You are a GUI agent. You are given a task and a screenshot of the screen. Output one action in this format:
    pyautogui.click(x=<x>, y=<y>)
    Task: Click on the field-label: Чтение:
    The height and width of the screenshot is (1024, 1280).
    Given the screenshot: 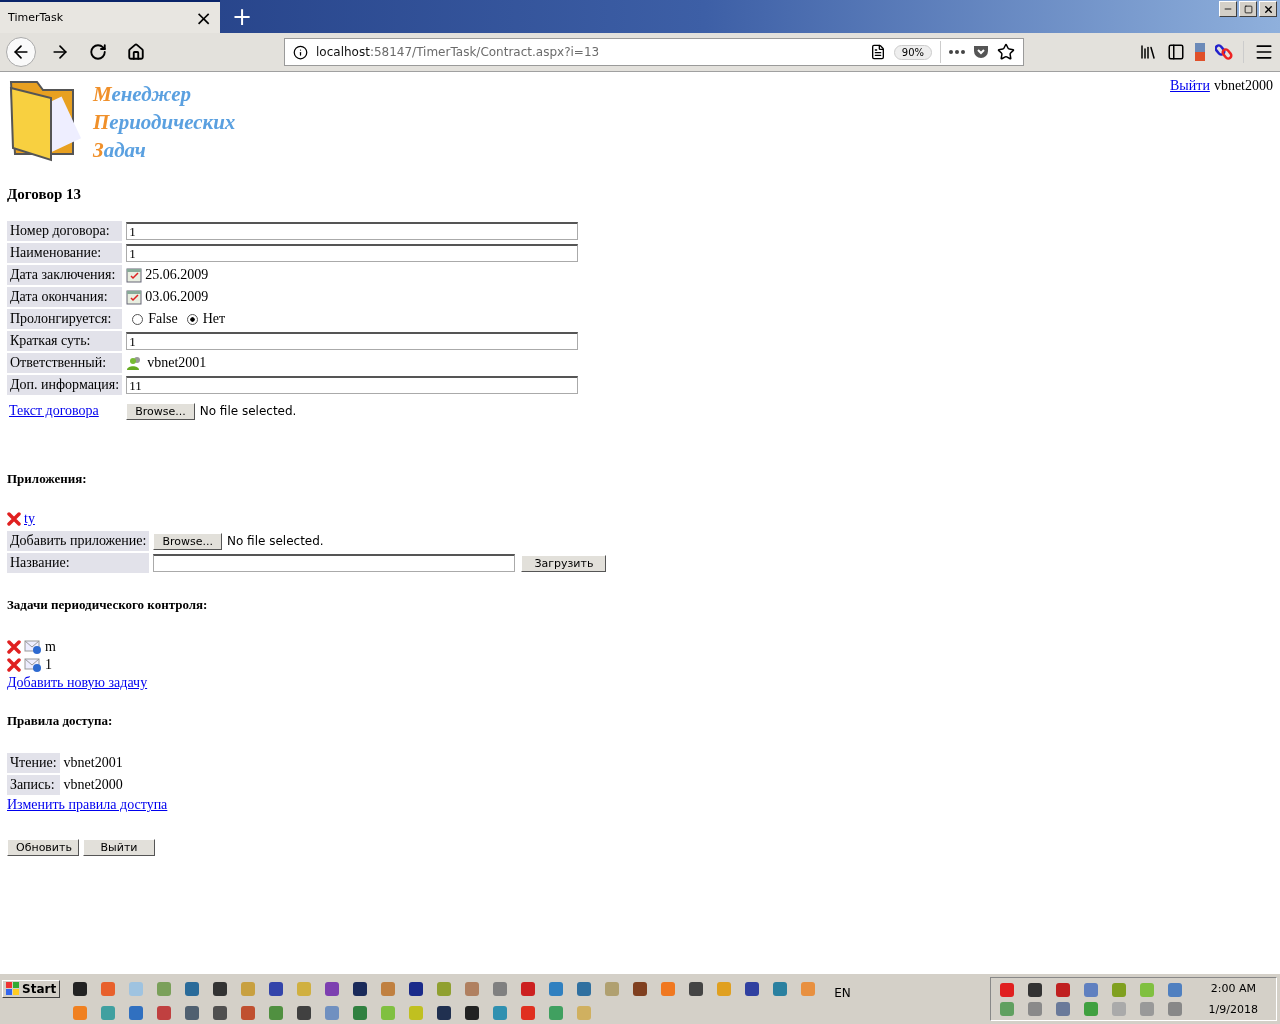 What is the action you would take?
    pyautogui.click(x=33, y=763)
    